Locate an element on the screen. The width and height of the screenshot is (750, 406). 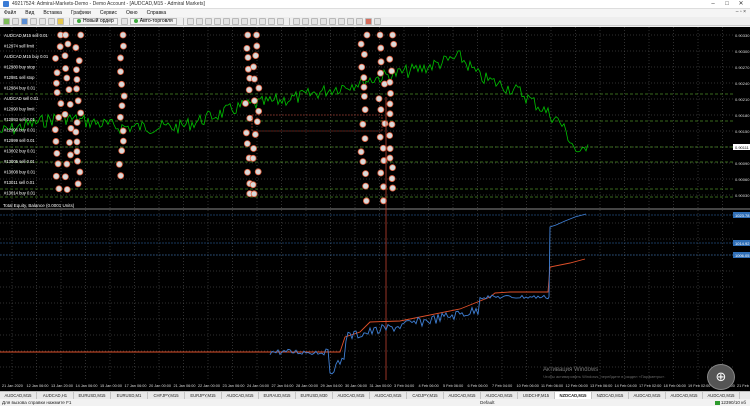
chart-tab: EURJPY,M15 is located at coordinates (203, 395).